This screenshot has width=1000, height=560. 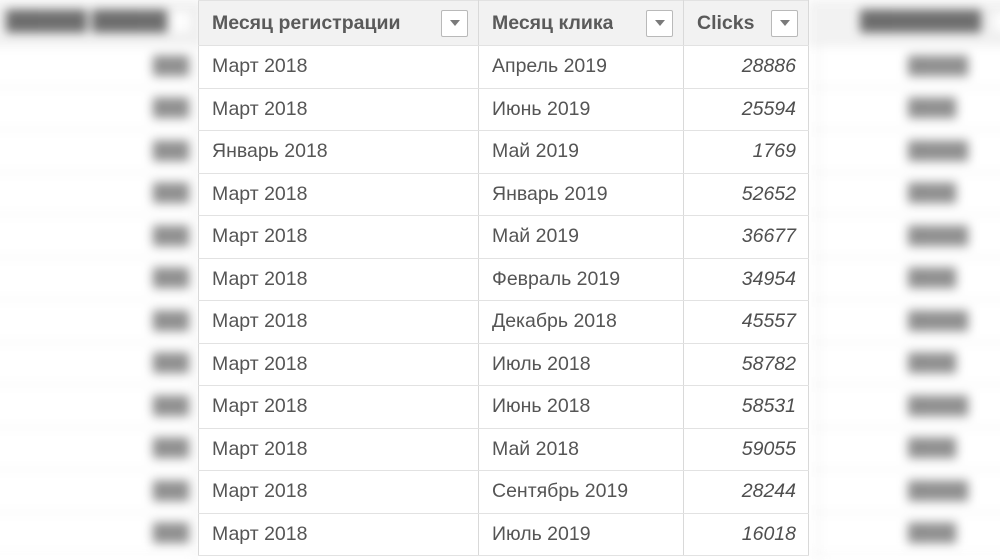 What do you see at coordinates (581, 109) in the screenshot?
I see `cell-click_month: Июнь 2019` at bounding box center [581, 109].